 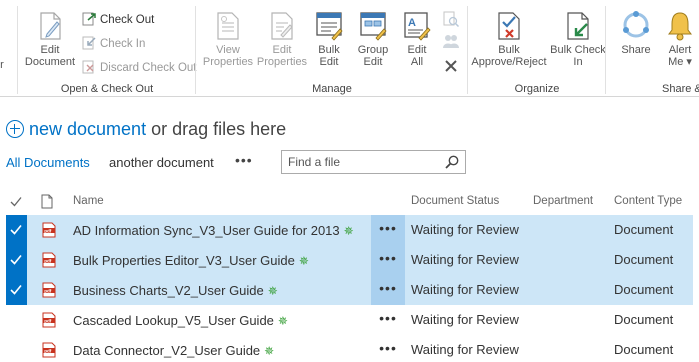 I want to click on discard-check-out-button: Discard Check Out, so click(x=139, y=67).